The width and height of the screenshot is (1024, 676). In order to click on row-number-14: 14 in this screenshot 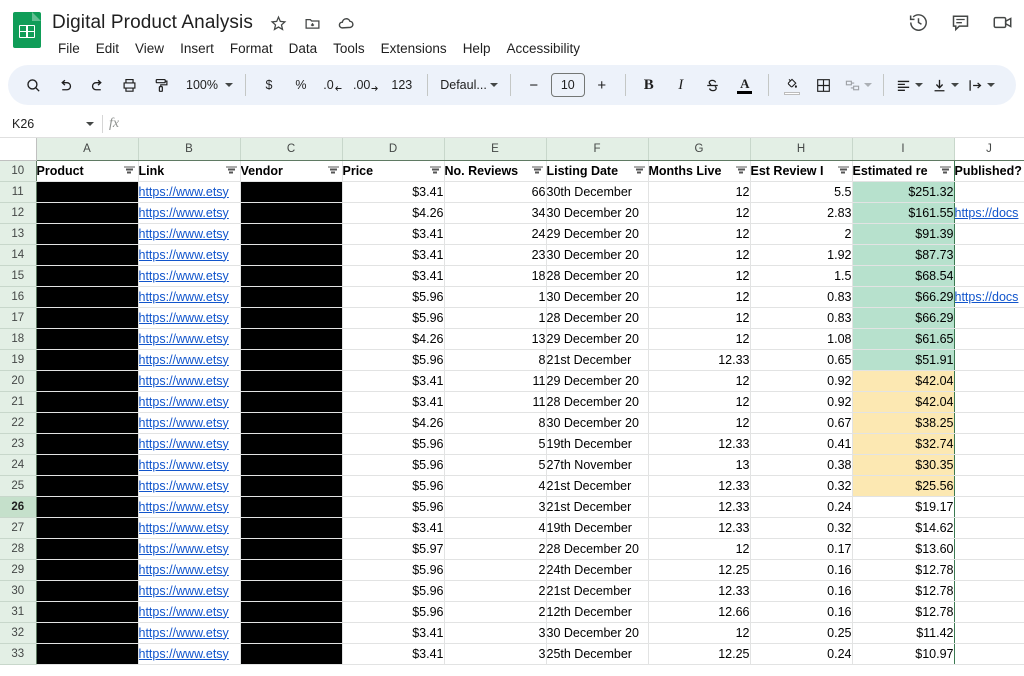, I will do `click(18, 255)`.